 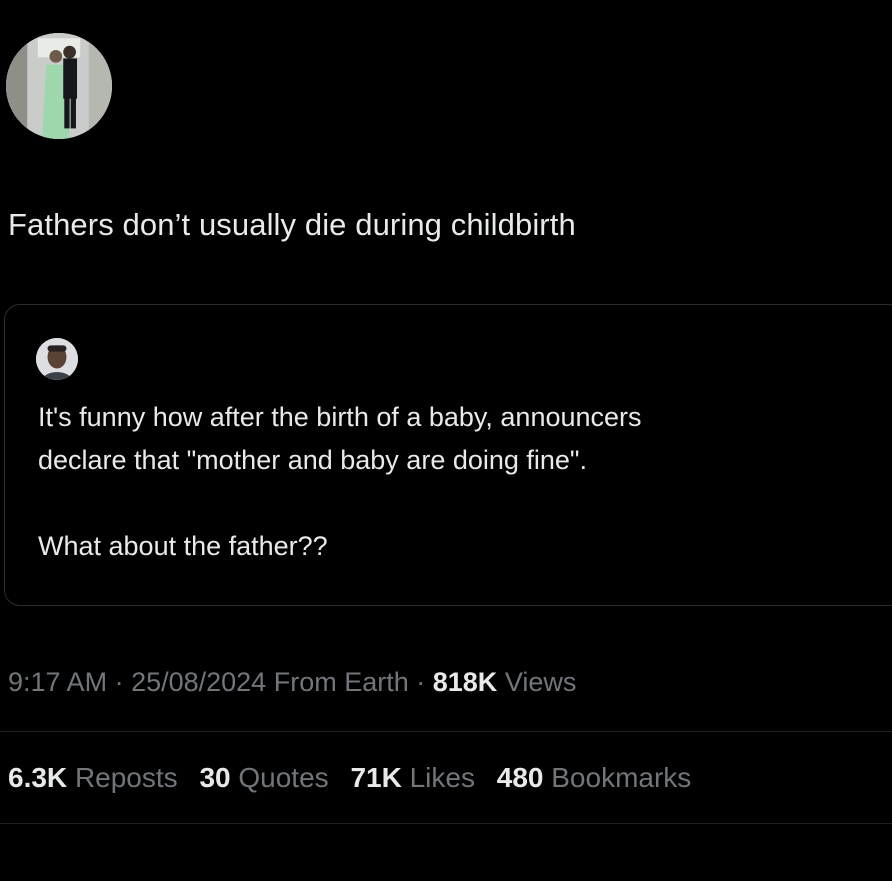 I want to click on stat-likes: 71K Likes, so click(x=412, y=777).